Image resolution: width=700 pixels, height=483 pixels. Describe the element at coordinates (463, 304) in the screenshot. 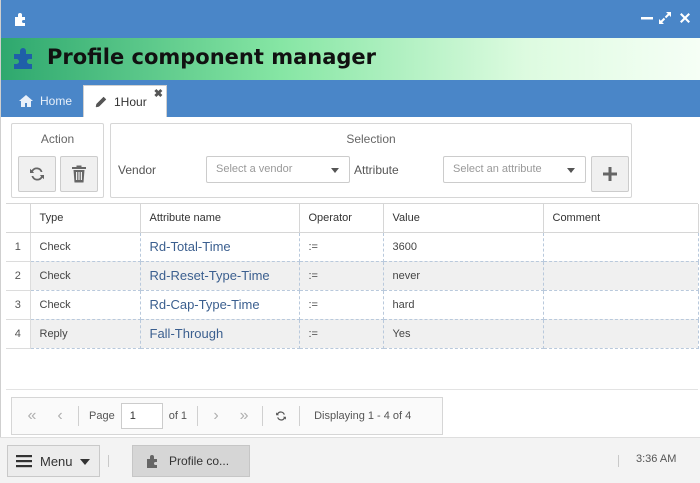

I see `value-cell: hard` at that location.